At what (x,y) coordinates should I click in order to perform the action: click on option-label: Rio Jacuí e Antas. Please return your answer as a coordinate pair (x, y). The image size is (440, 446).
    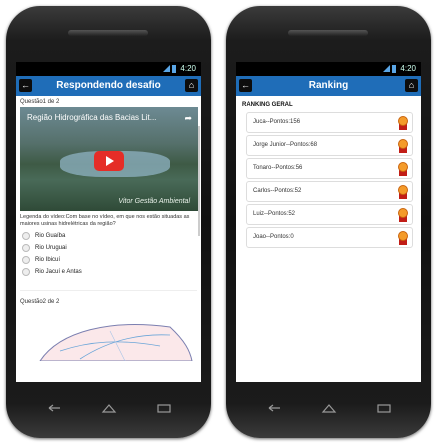
    Looking at the image, I should click on (58, 272).